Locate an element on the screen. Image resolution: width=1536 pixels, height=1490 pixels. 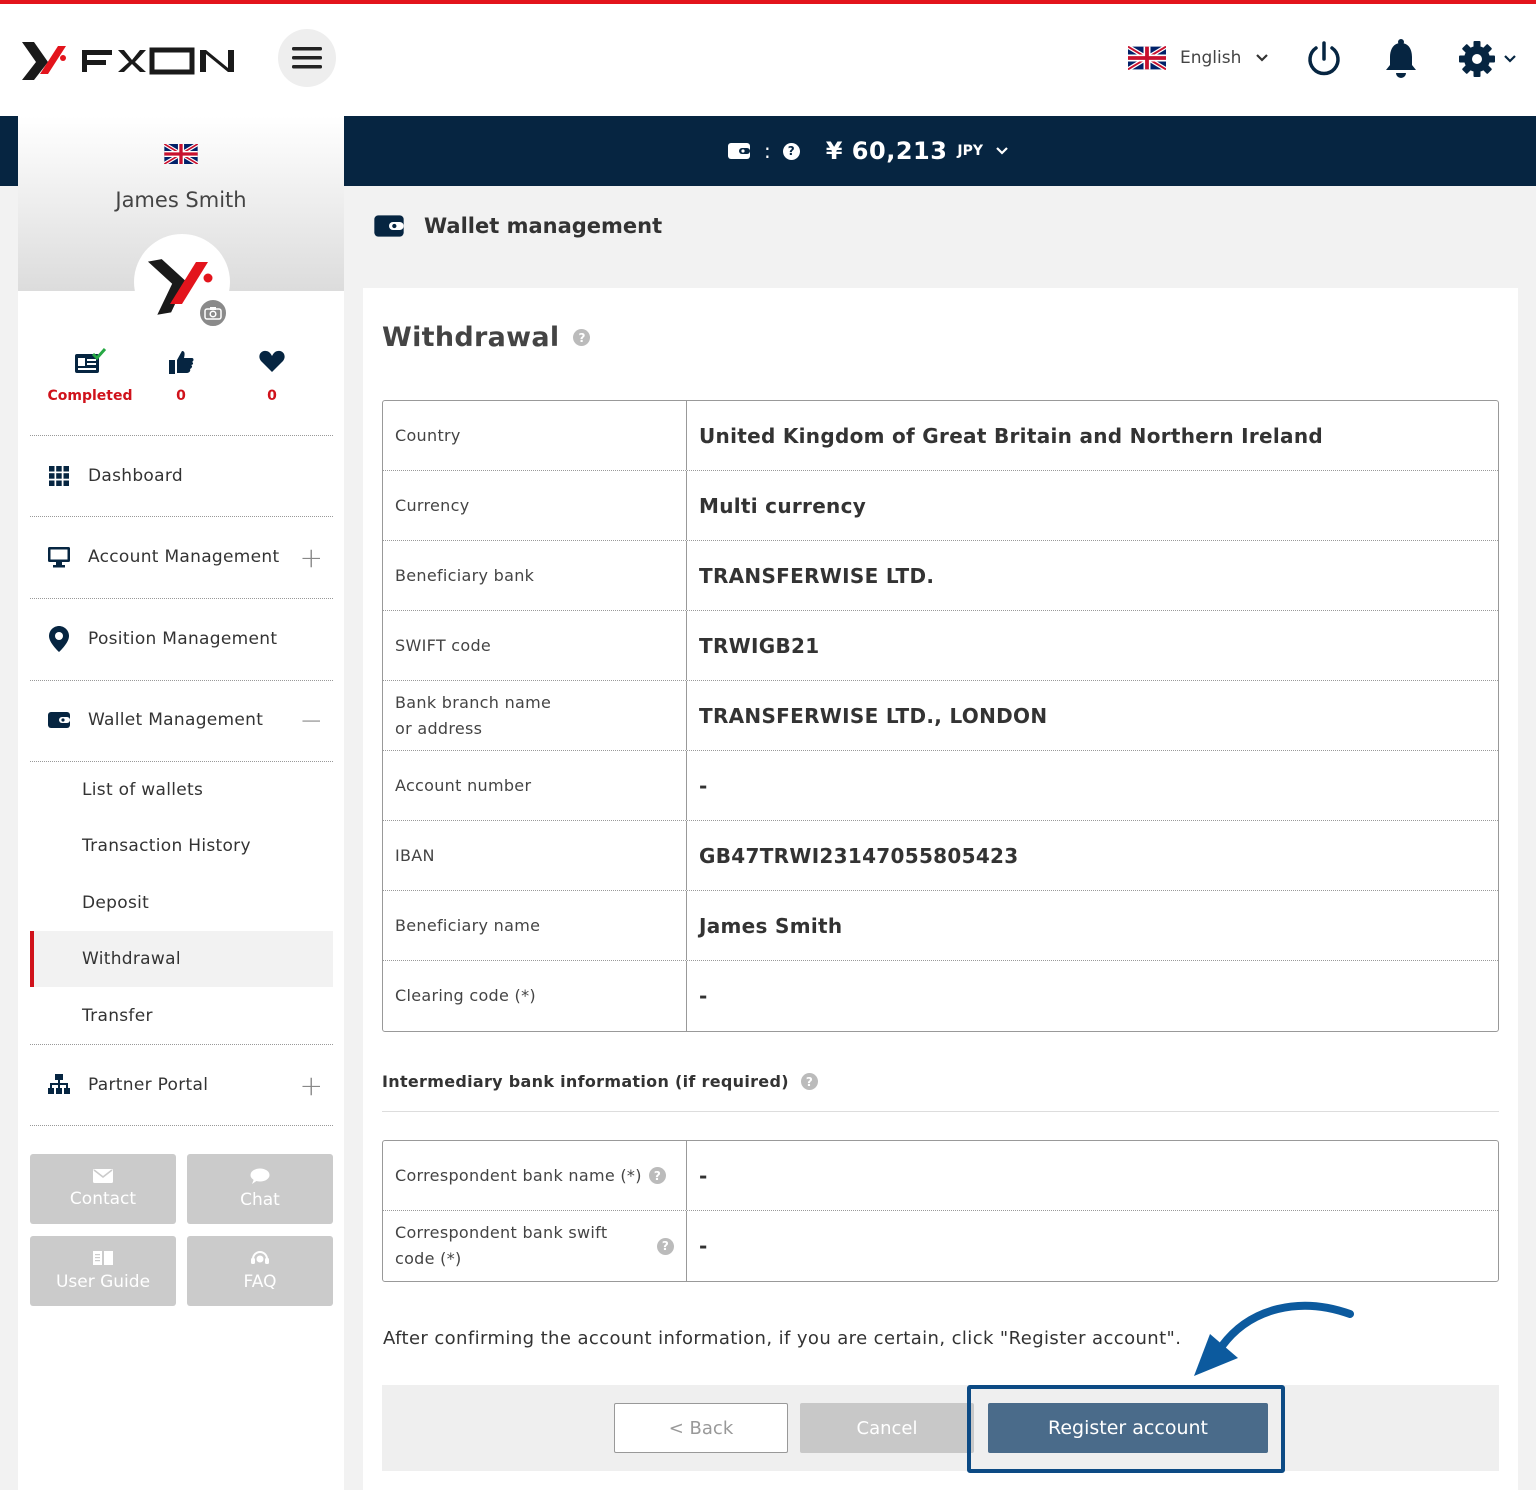
likes-count: 0 is located at coordinates (181, 396).